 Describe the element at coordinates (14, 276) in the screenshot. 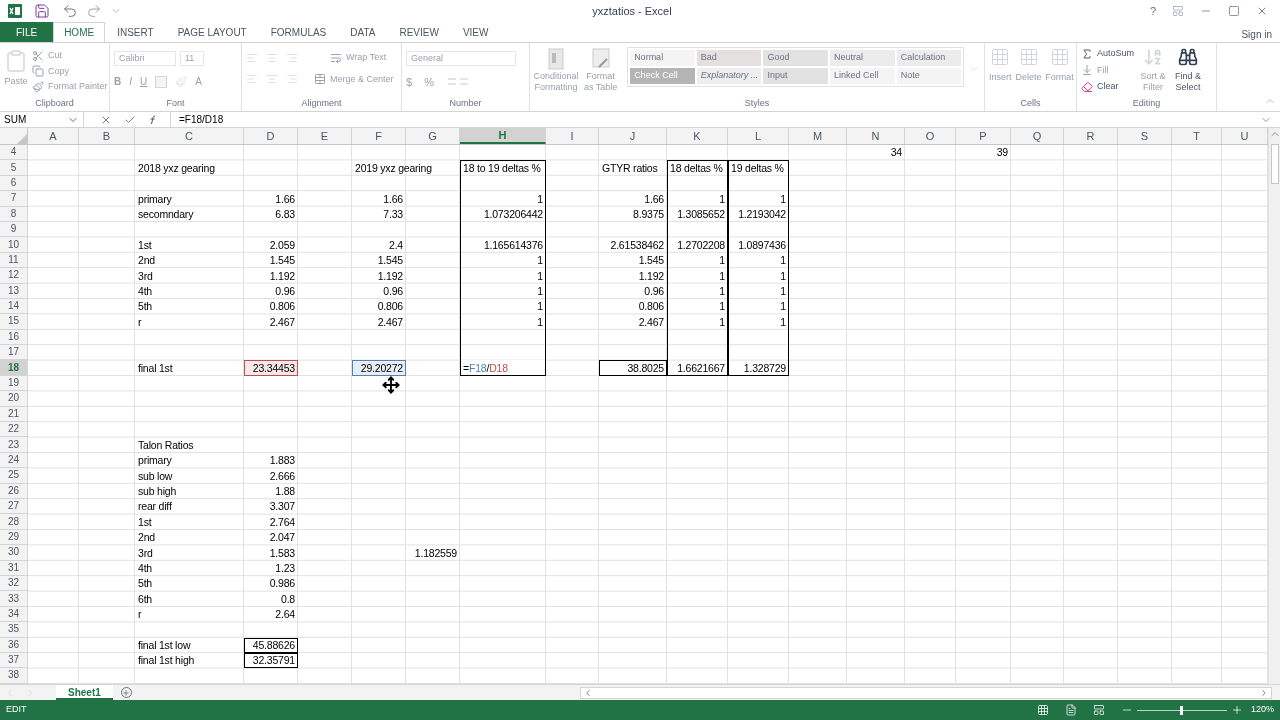

I see `row-header: 12` at that location.